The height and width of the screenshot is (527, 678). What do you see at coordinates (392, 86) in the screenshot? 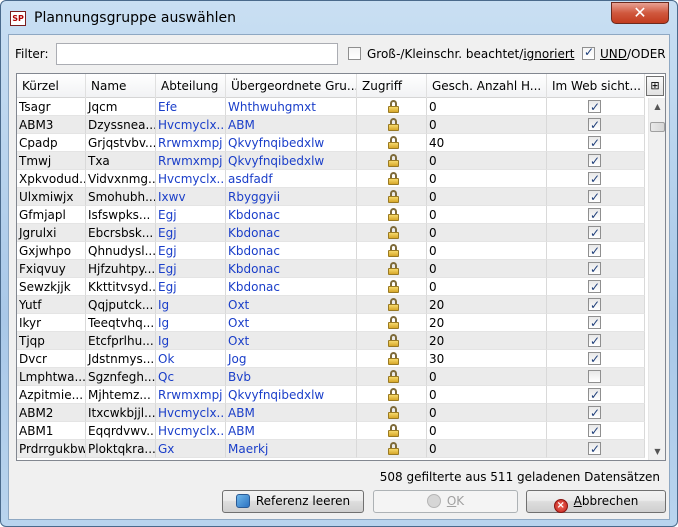
I see `column-header: Zugriff` at bounding box center [392, 86].